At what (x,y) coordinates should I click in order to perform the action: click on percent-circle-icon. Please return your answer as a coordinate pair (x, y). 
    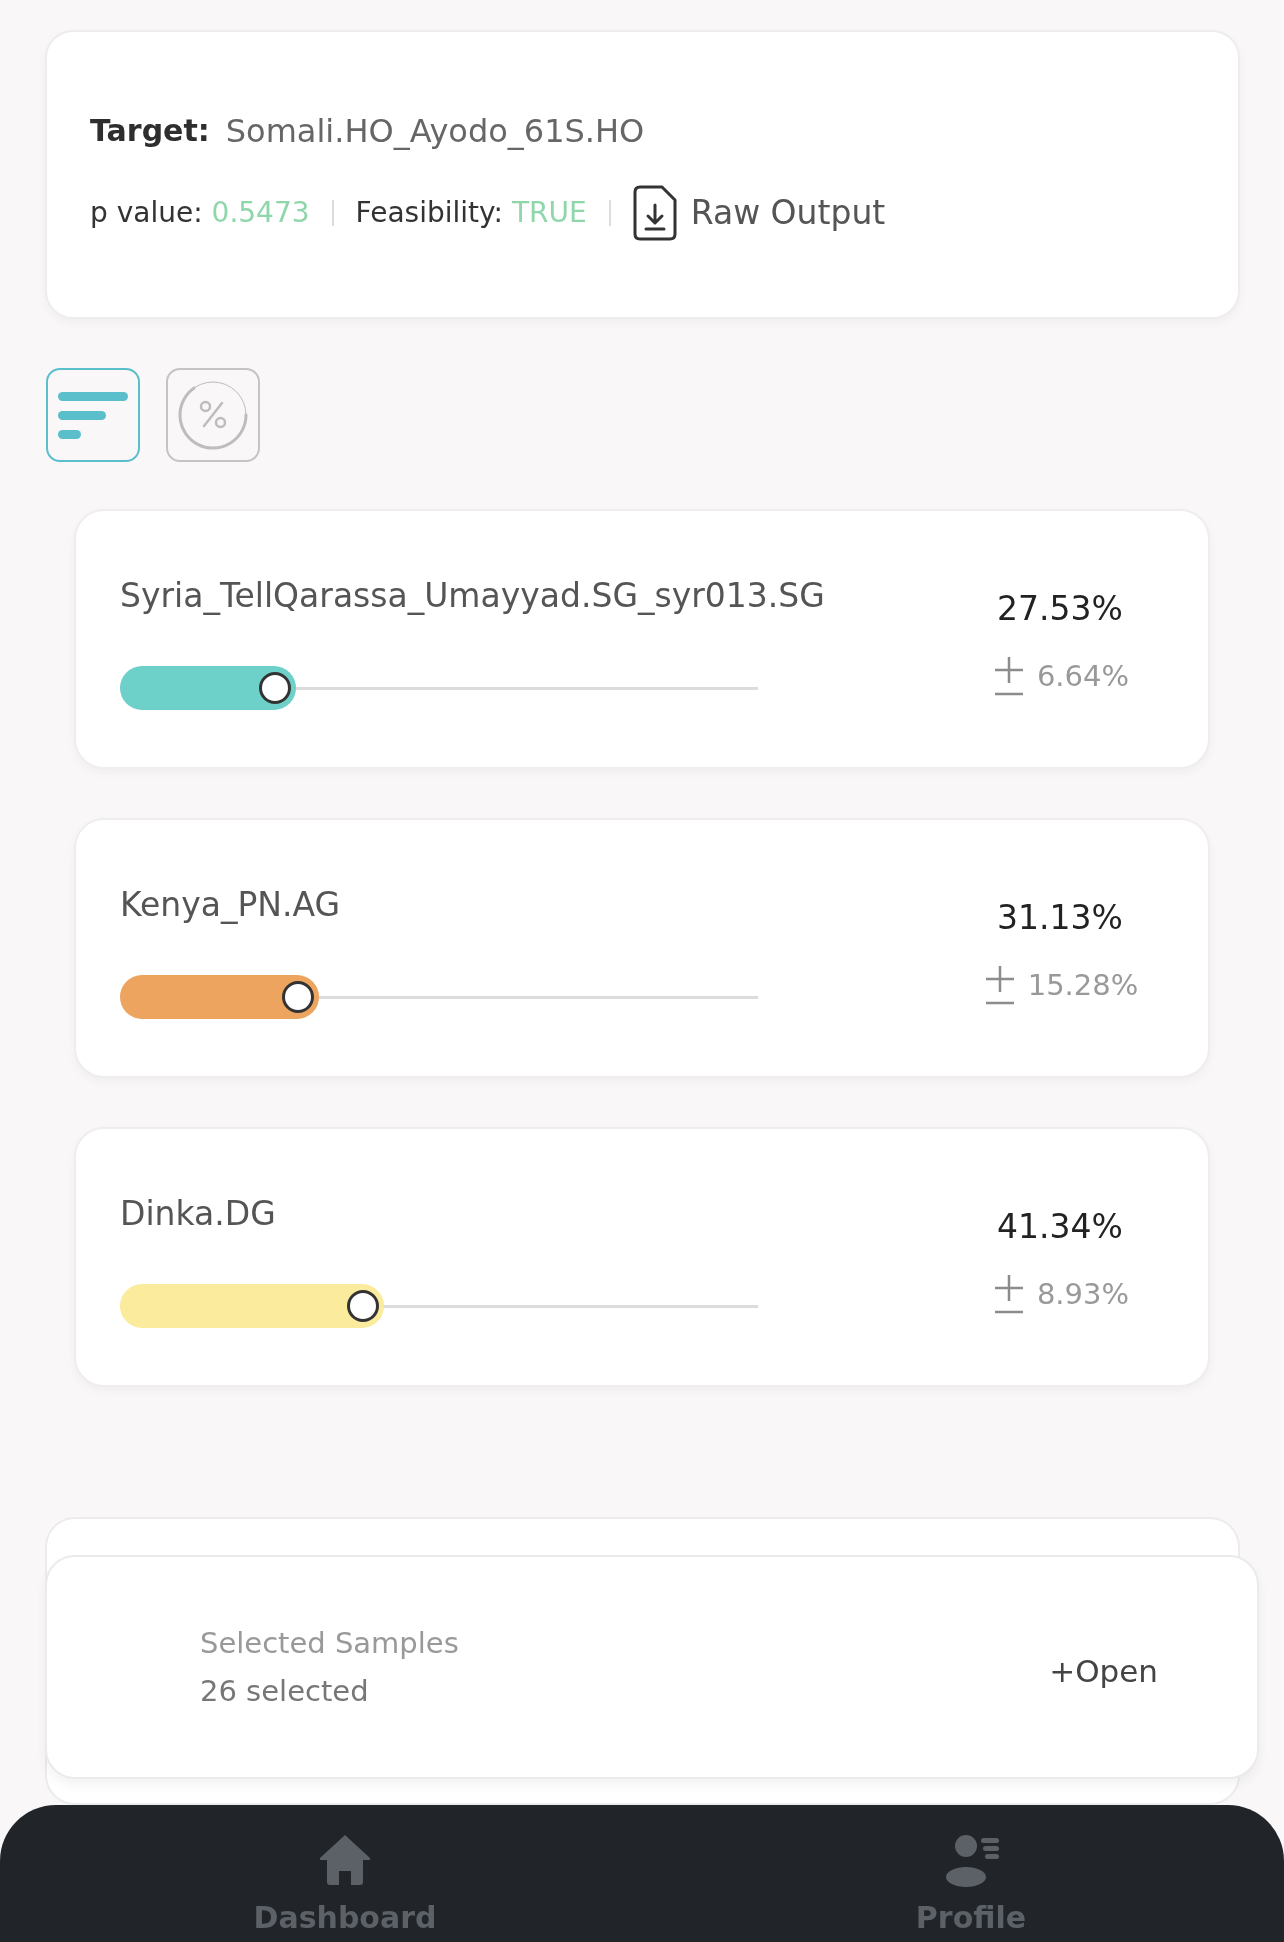
    Looking at the image, I should click on (213, 415).